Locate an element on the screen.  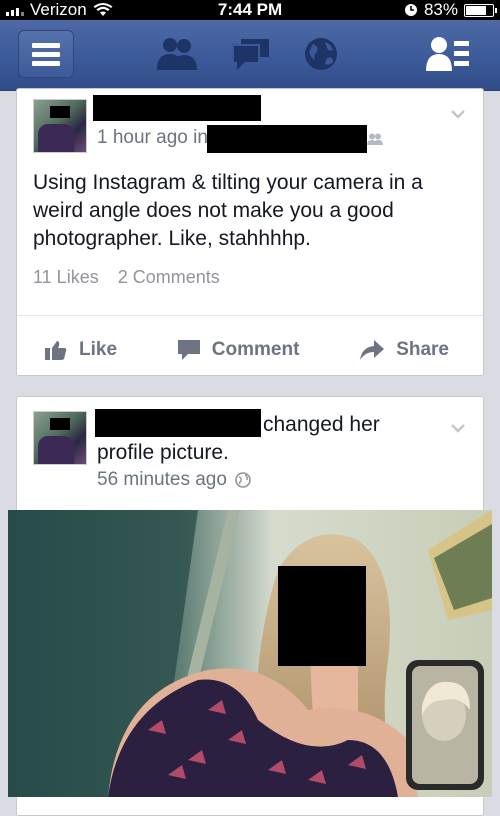
likes-count: 11 Likes is located at coordinates (66, 277).